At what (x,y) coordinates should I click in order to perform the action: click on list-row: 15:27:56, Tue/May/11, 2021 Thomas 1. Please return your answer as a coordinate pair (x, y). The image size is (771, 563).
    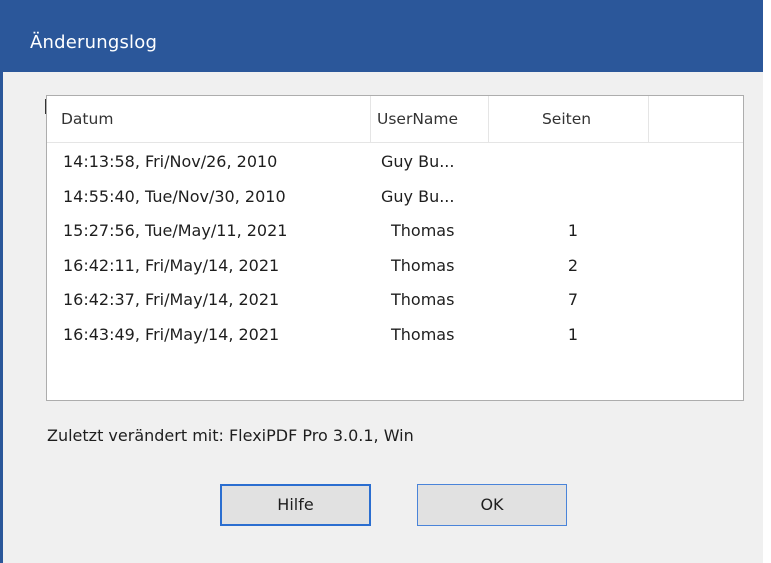
    Looking at the image, I should click on (395, 232).